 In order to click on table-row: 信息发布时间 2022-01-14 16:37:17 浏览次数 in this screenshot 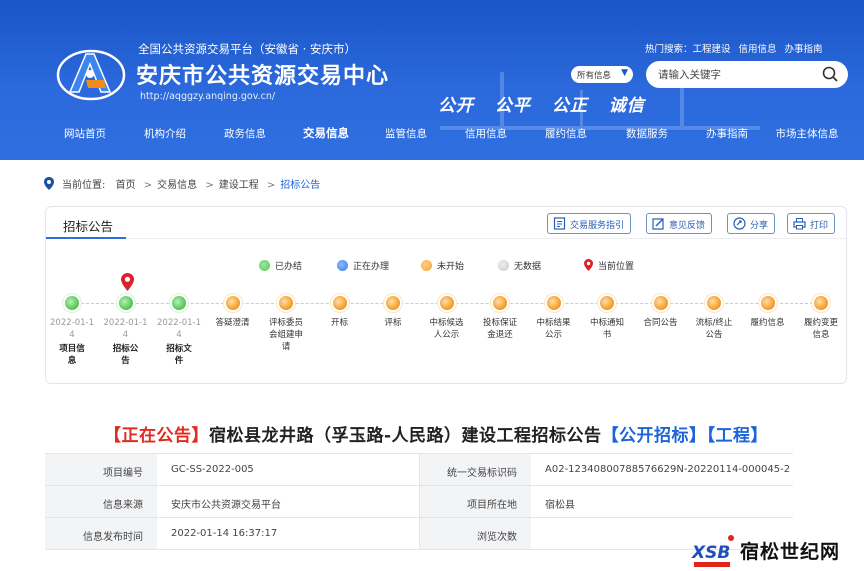, I will do `click(419, 534)`.